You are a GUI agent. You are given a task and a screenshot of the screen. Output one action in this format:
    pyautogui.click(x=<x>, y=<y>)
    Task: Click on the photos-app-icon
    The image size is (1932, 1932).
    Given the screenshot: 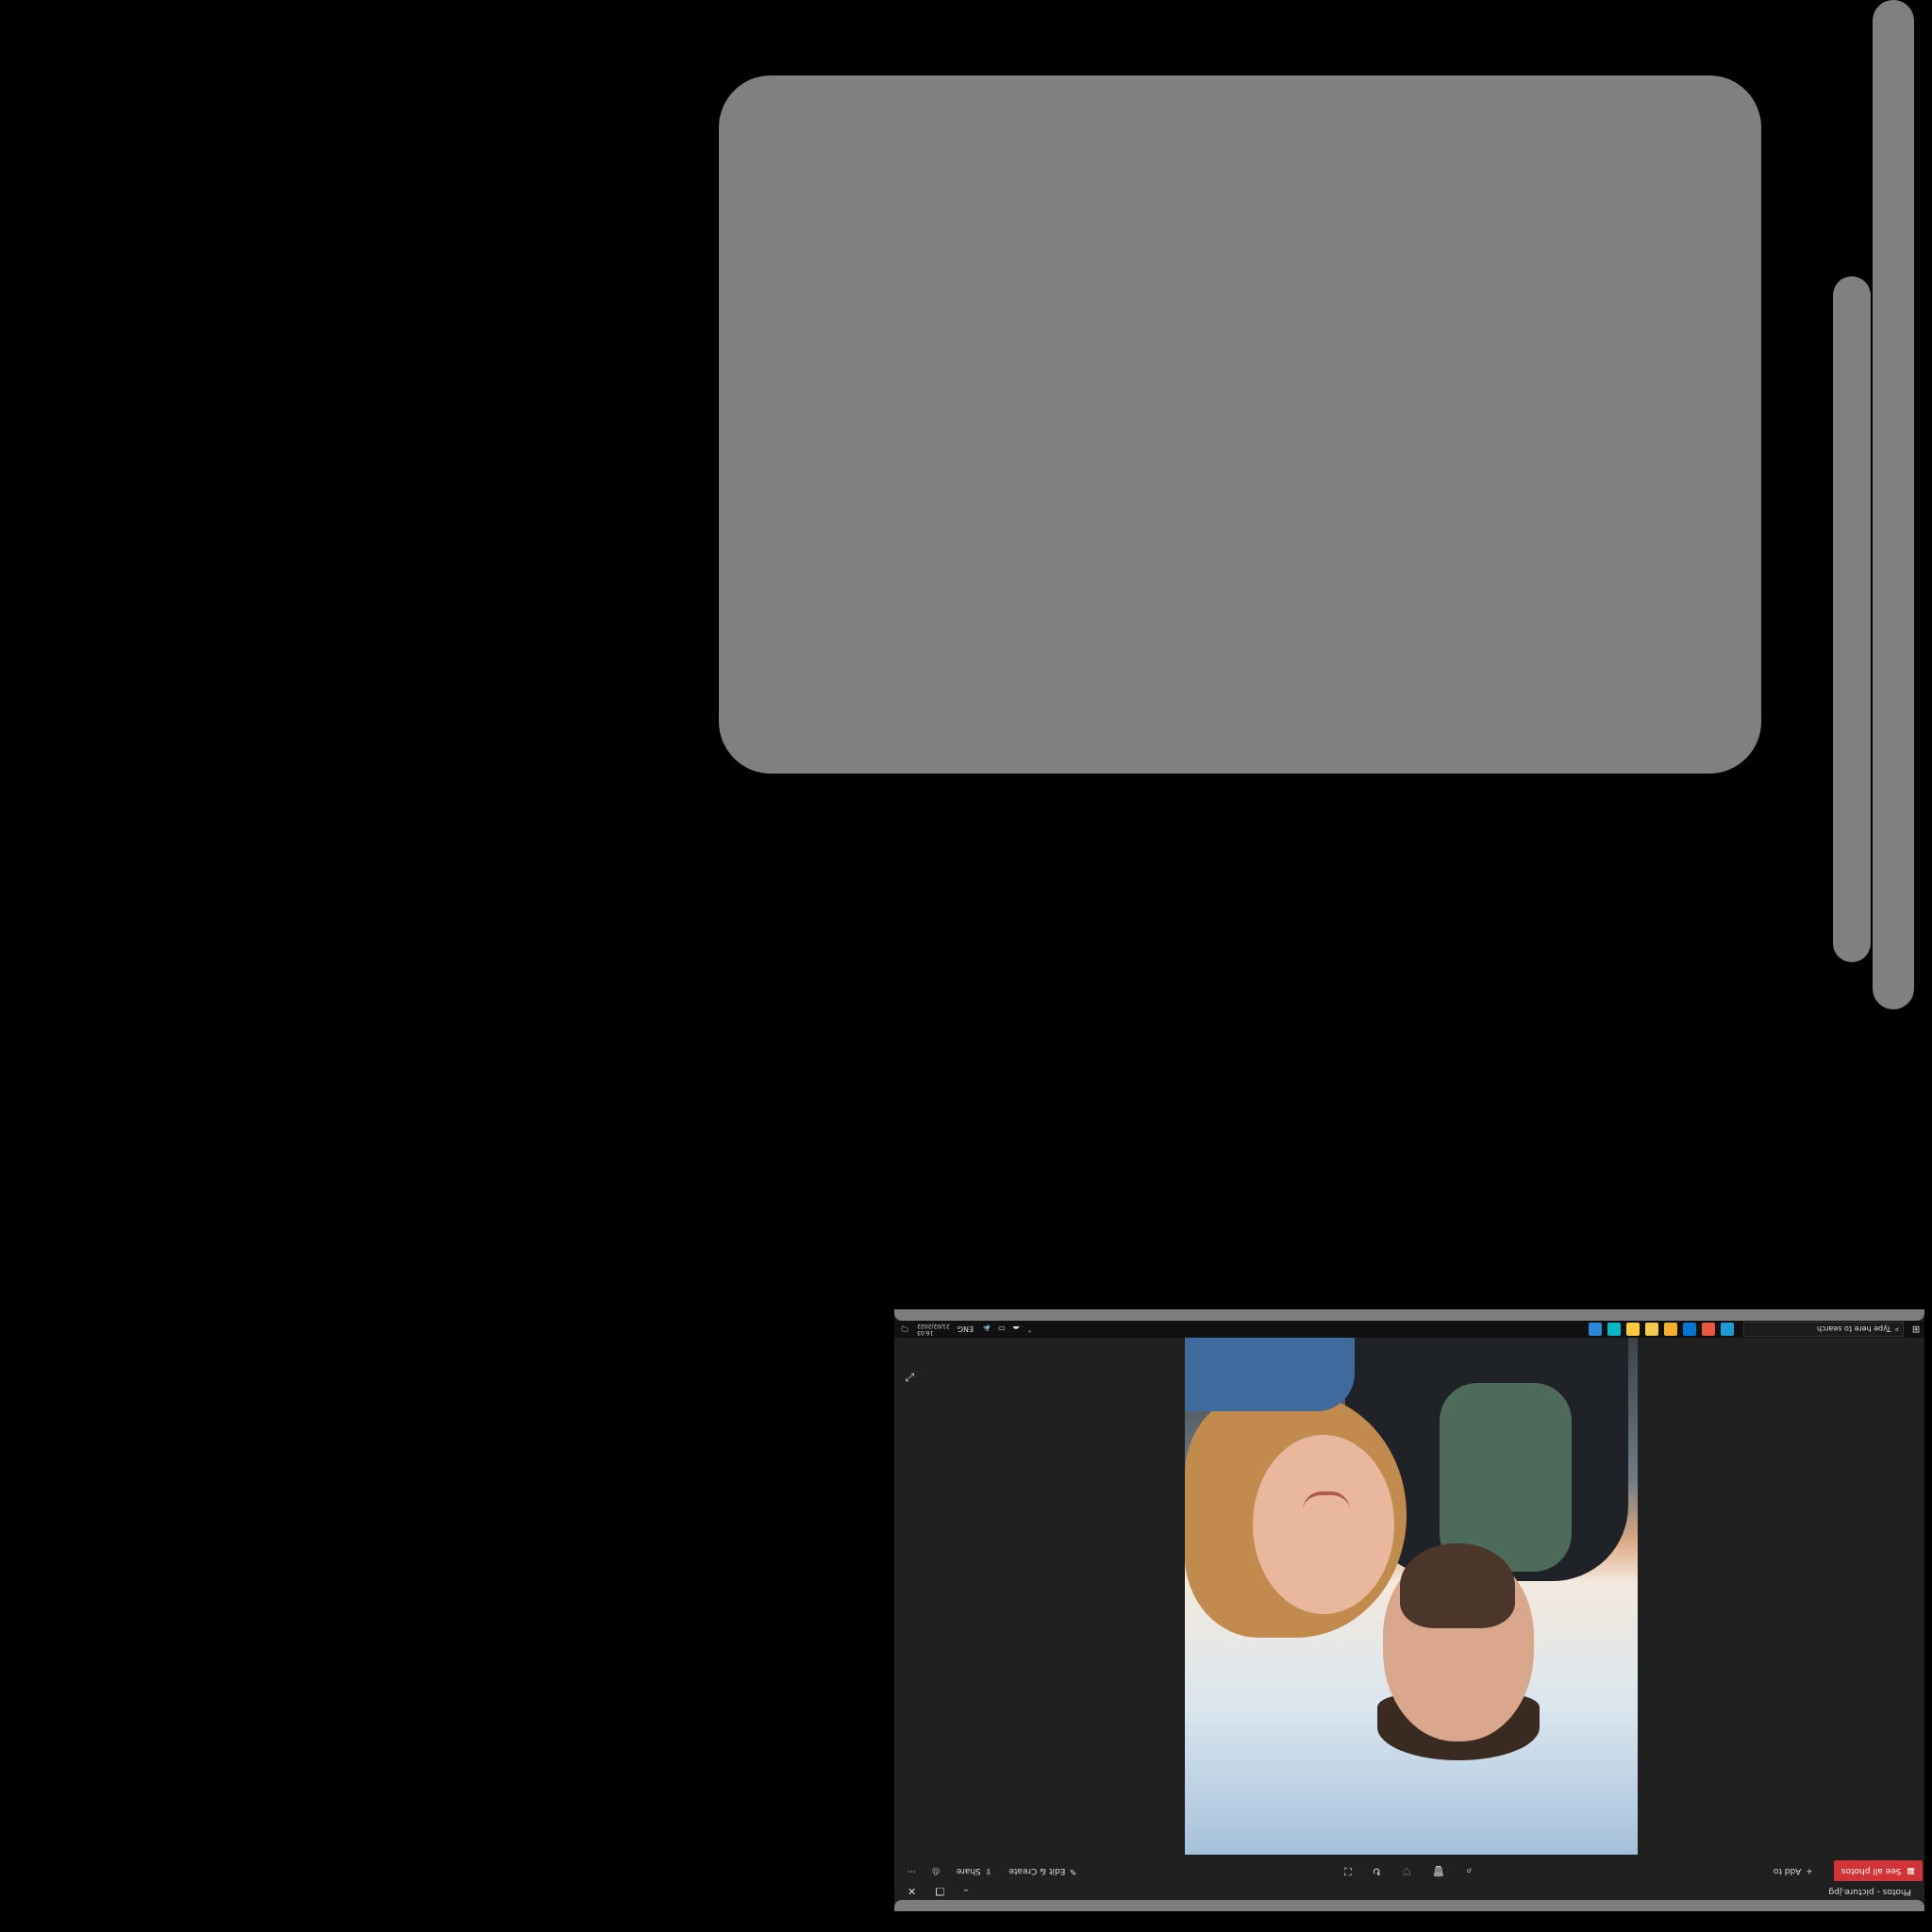 What is the action you would take?
    pyautogui.click(x=1596, y=1329)
    